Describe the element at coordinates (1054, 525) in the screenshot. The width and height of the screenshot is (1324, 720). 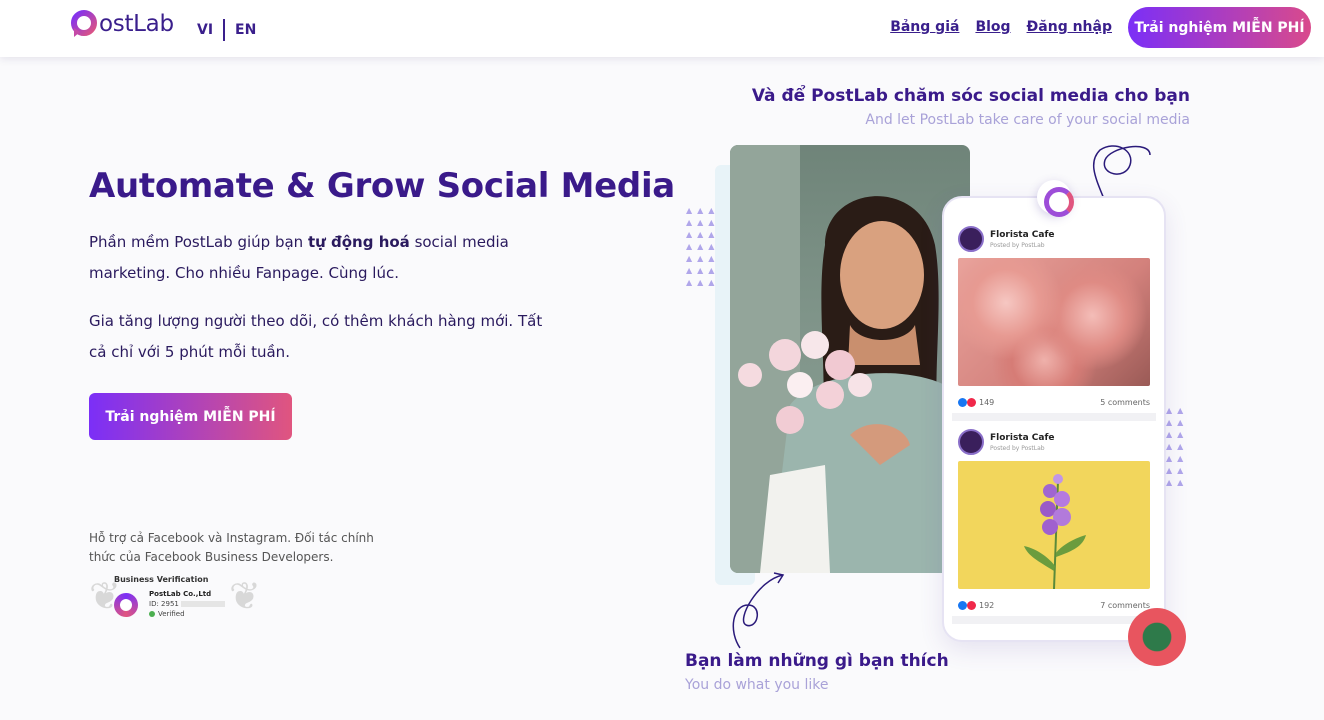
I see `purple-flower-image` at that location.